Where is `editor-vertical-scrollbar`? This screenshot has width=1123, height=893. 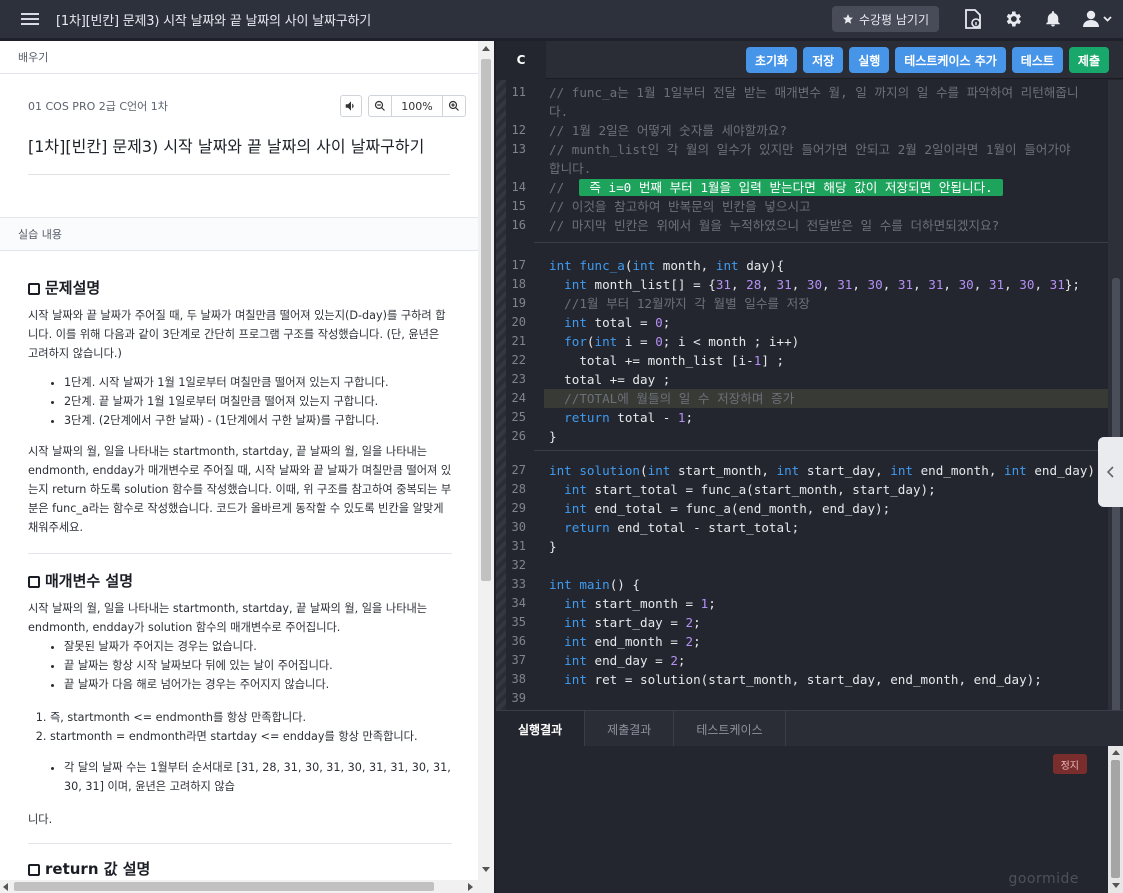 editor-vertical-scrollbar is located at coordinates (1115, 399).